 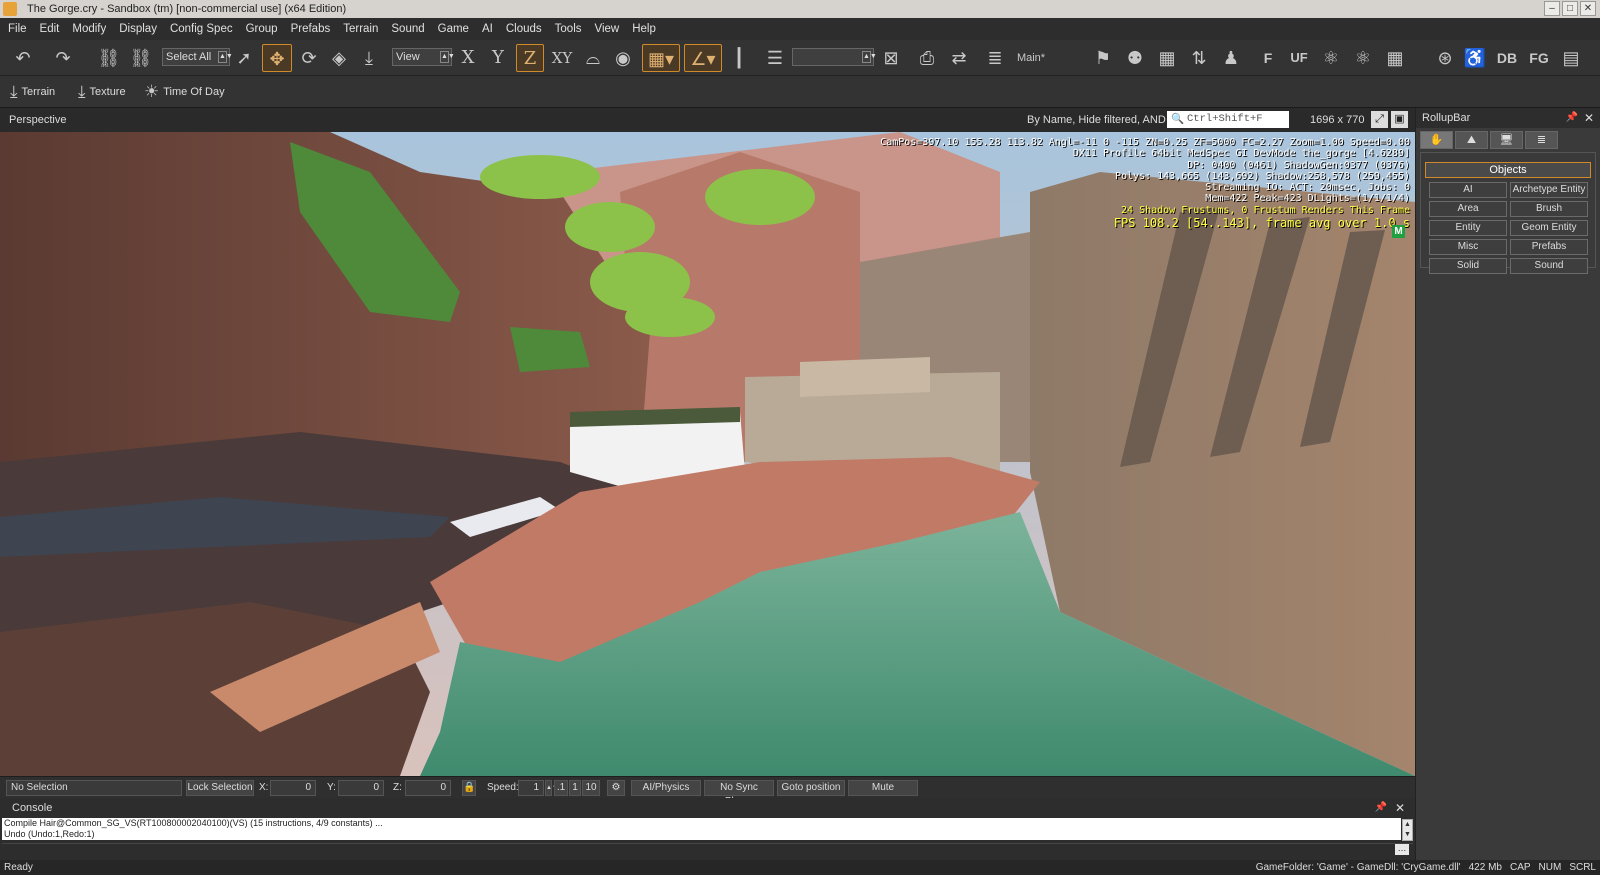 I want to click on selection-list-icon: ☰, so click(x=775, y=58).